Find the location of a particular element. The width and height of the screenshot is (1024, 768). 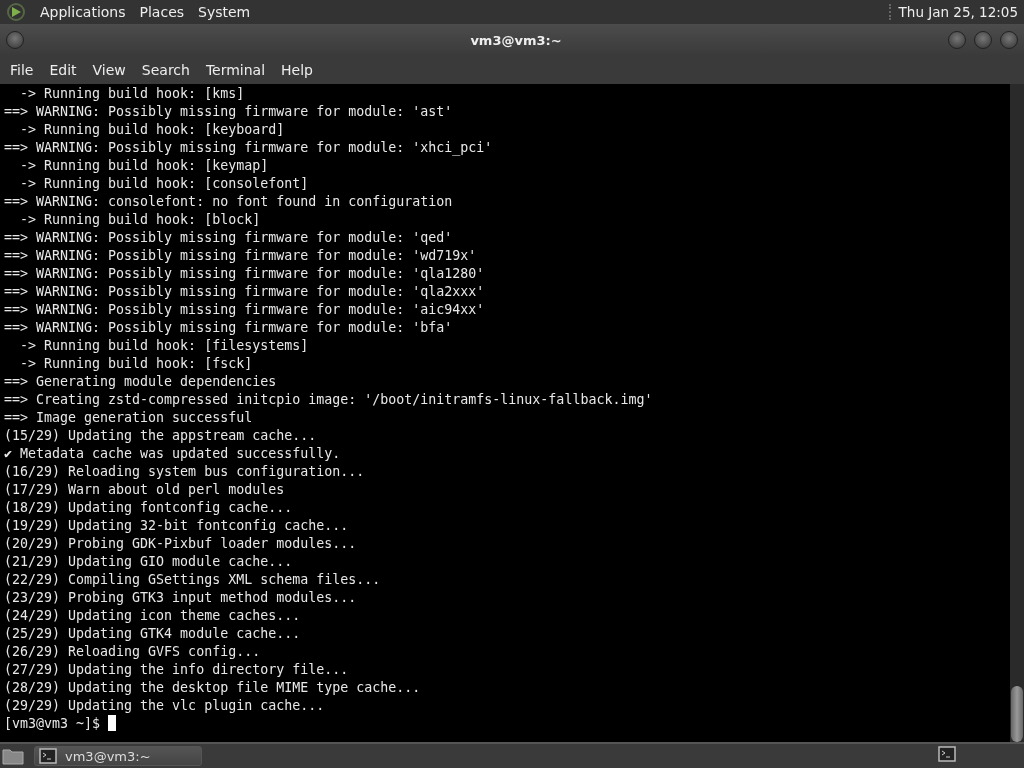

taskbar-button: vm3@vm3:~ is located at coordinates (118, 756).